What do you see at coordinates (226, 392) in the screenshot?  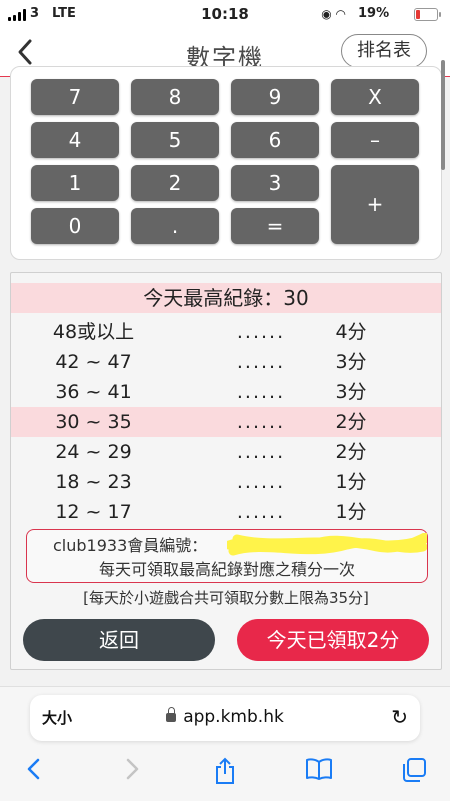 I see `score-row: 36 ~ 41 ...... 3分` at bounding box center [226, 392].